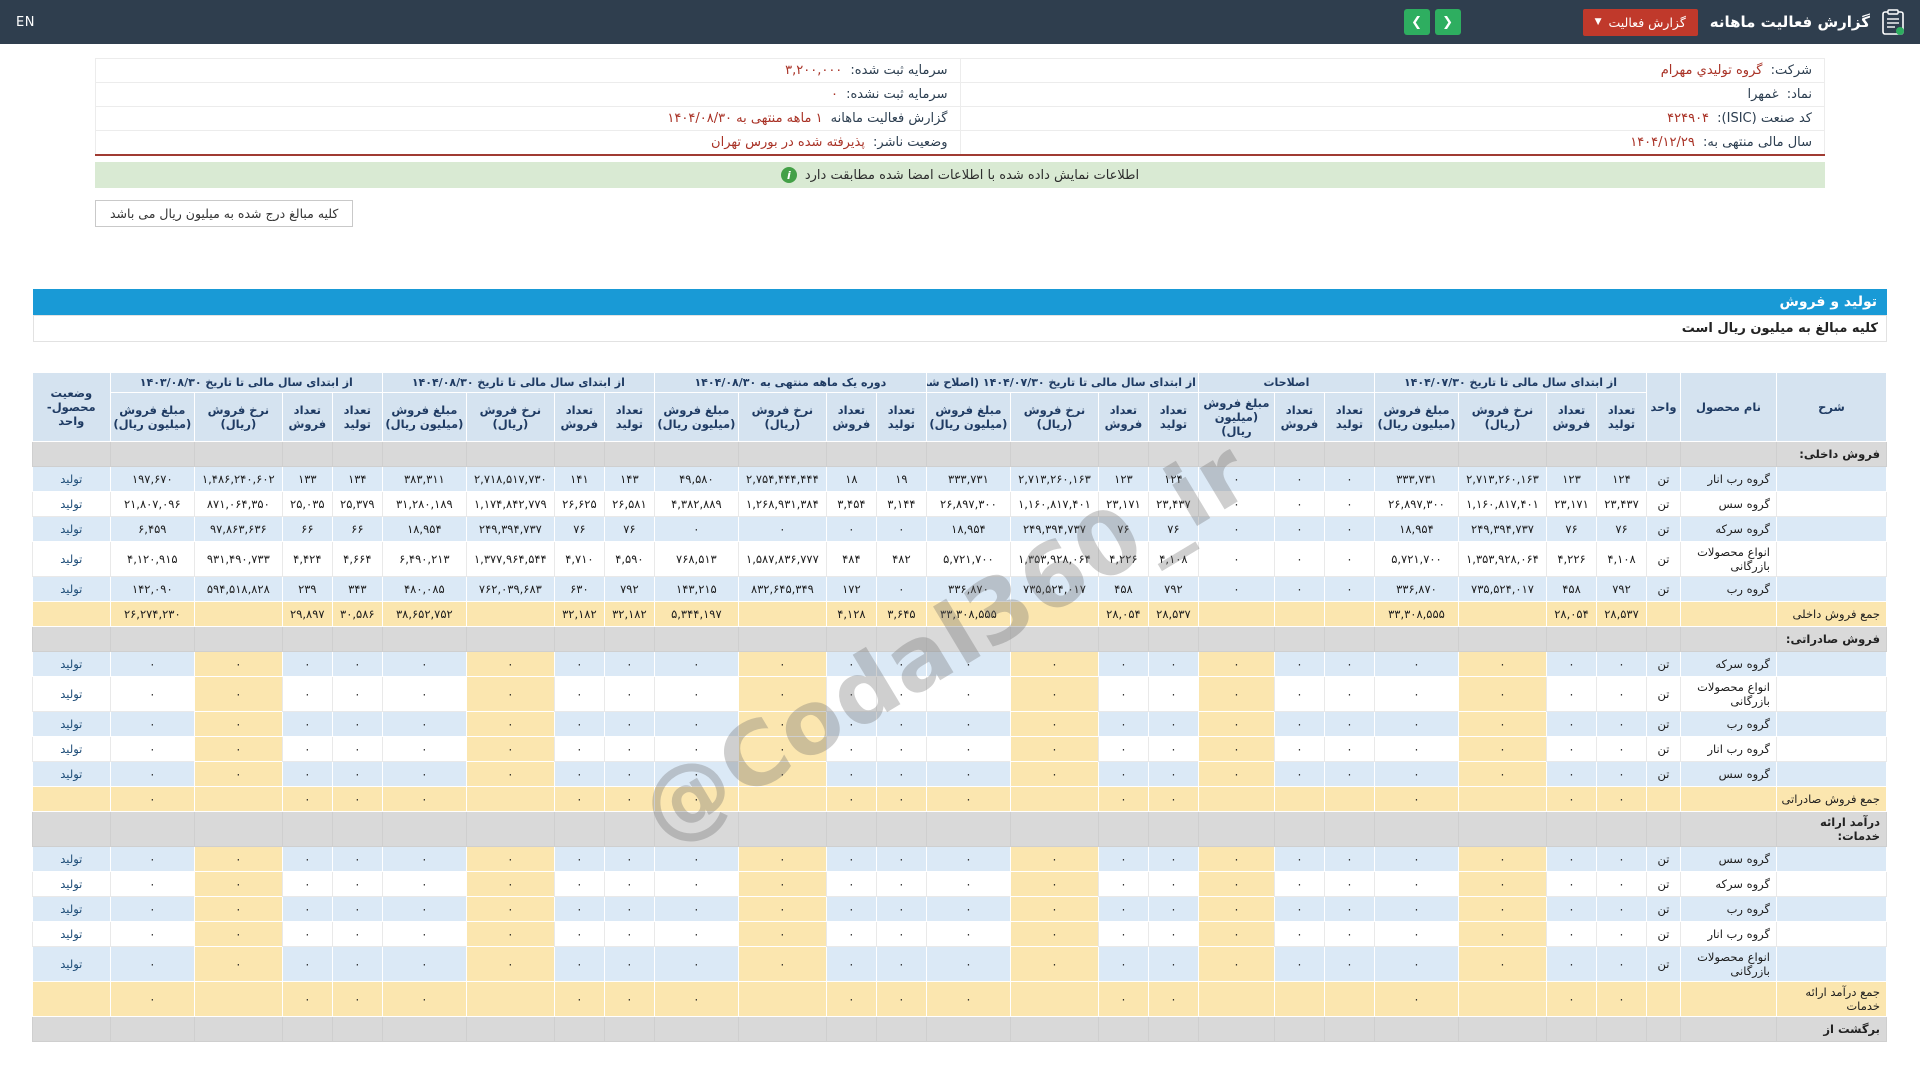 The image size is (1920, 1080). What do you see at coordinates (629, 479) in the screenshot?
I see `cell-value: ۱۴۳` at bounding box center [629, 479].